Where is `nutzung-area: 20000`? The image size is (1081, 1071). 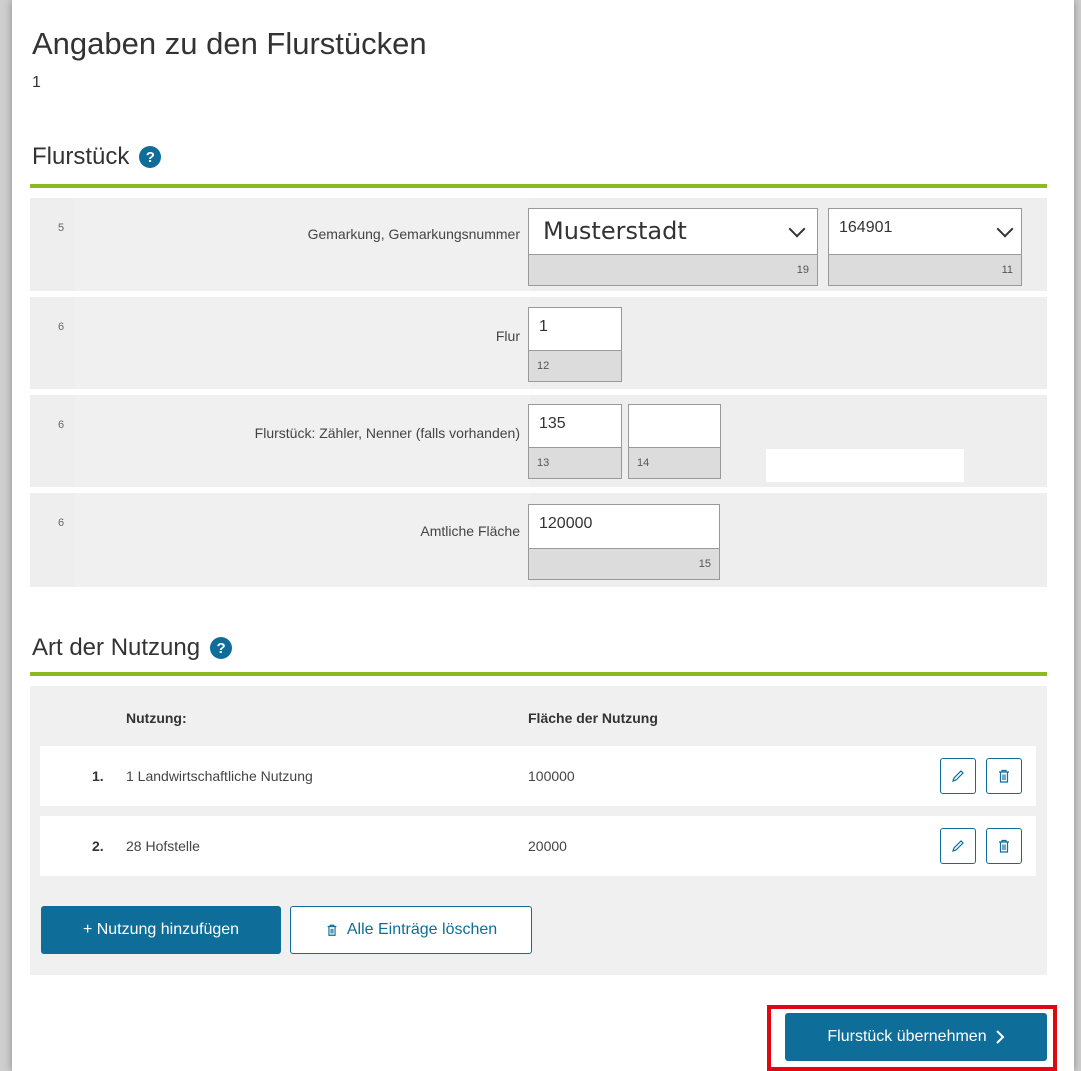
nutzung-area: 20000 is located at coordinates (547, 846).